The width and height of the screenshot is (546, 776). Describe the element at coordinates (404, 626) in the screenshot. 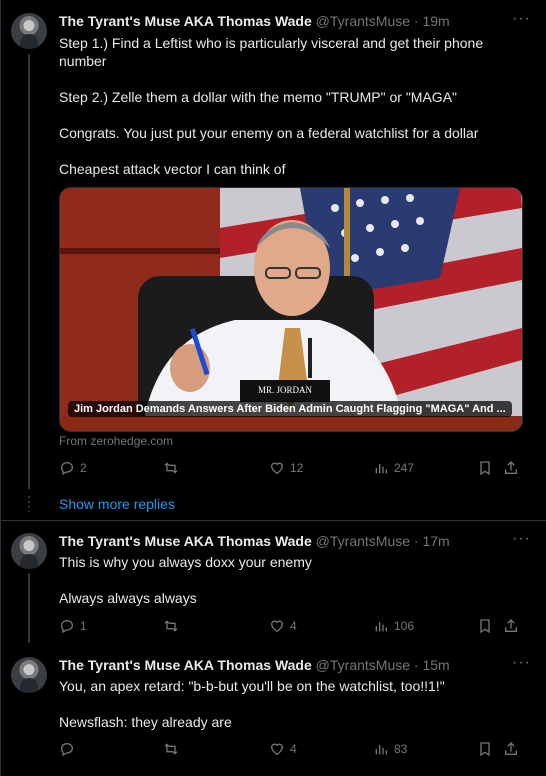

I see `view-count: 106` at that location.